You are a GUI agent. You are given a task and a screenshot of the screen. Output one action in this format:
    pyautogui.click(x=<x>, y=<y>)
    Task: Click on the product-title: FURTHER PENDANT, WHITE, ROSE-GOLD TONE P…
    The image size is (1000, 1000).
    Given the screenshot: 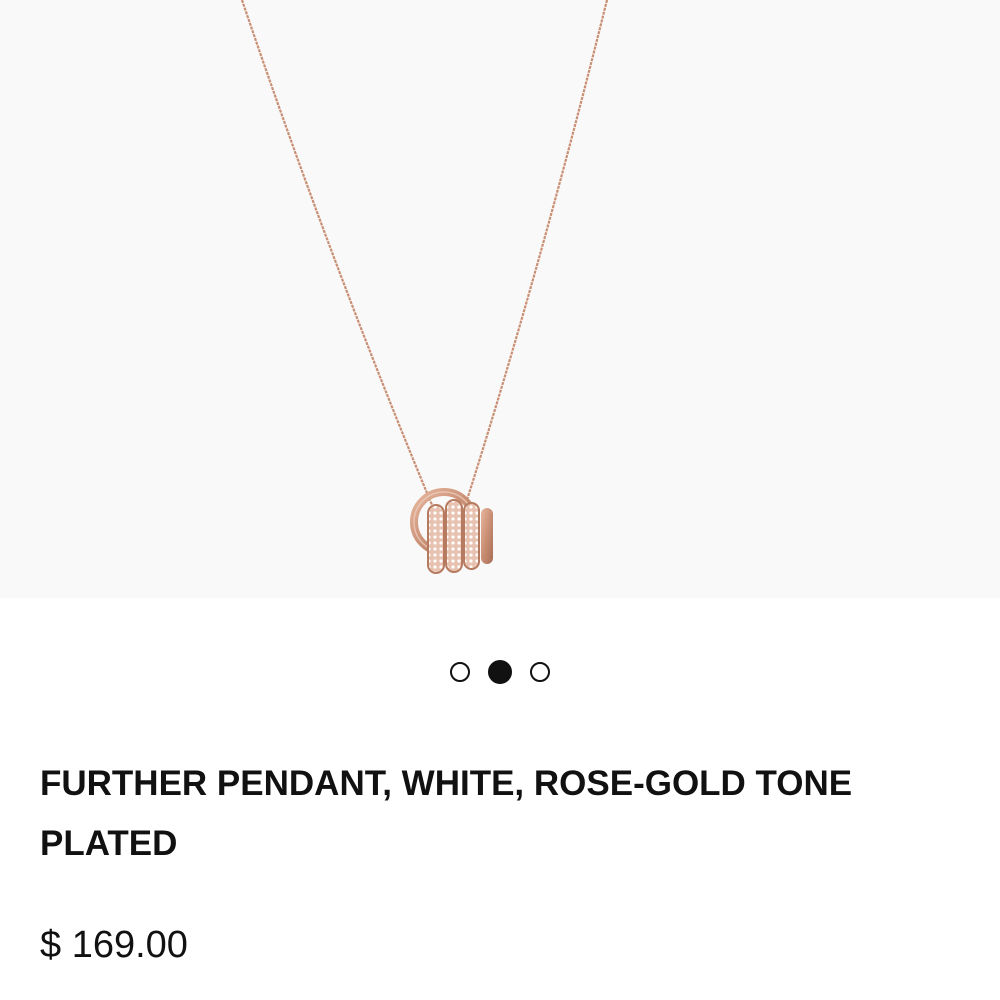 What is the action you would take?
    pyautogui.click(x=446, y=813)
    